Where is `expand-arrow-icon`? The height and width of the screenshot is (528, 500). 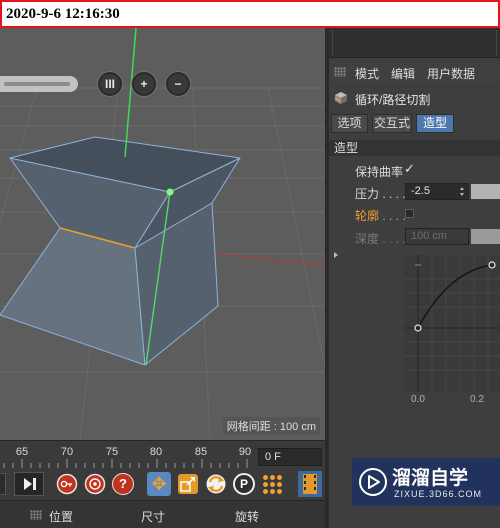 expand-arrow-icon is located at coordinates (336, 255).